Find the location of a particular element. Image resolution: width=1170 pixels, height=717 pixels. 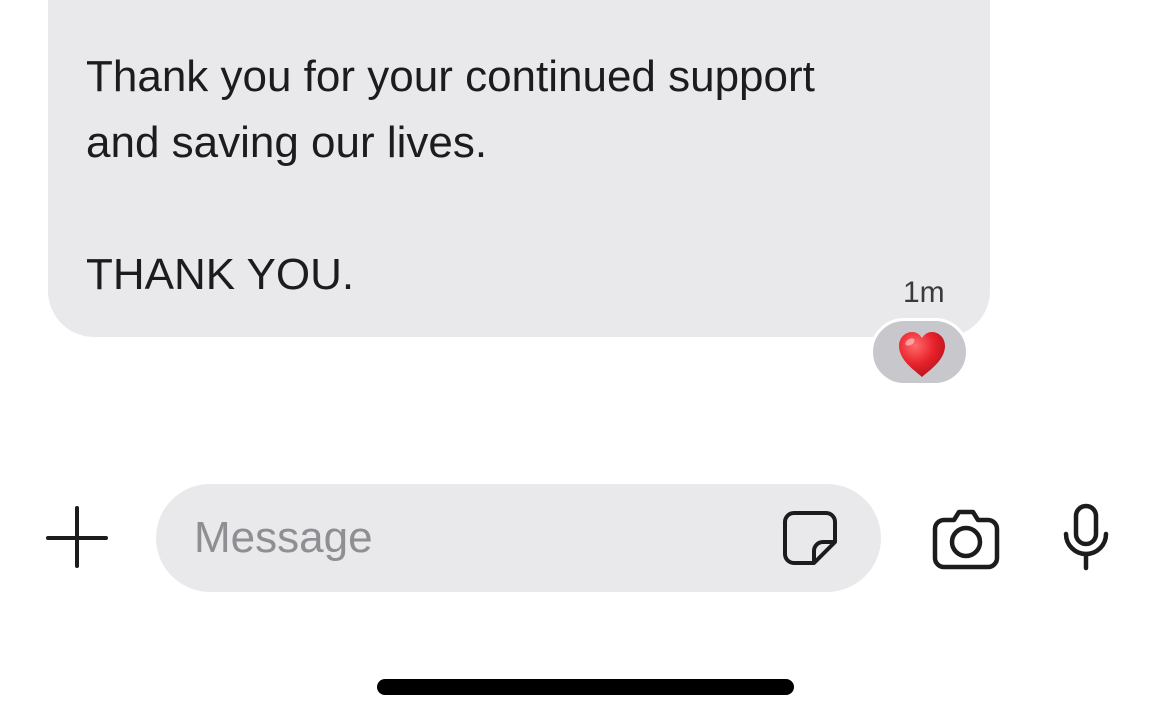

camera-icon is located at coordinates (966, 539).